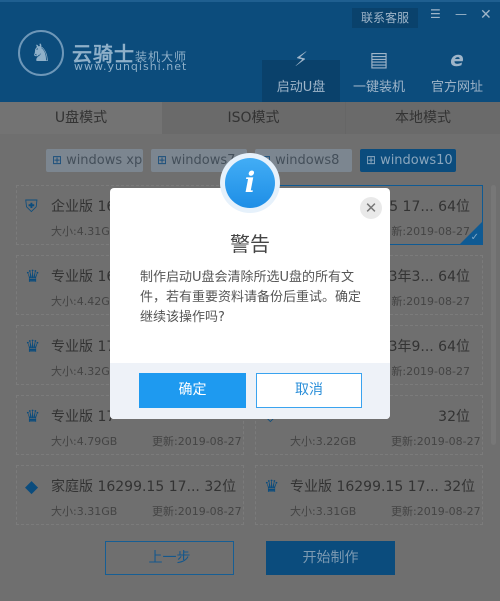  I want to click on card-size: 大小:4.32G, so click(80, 371).